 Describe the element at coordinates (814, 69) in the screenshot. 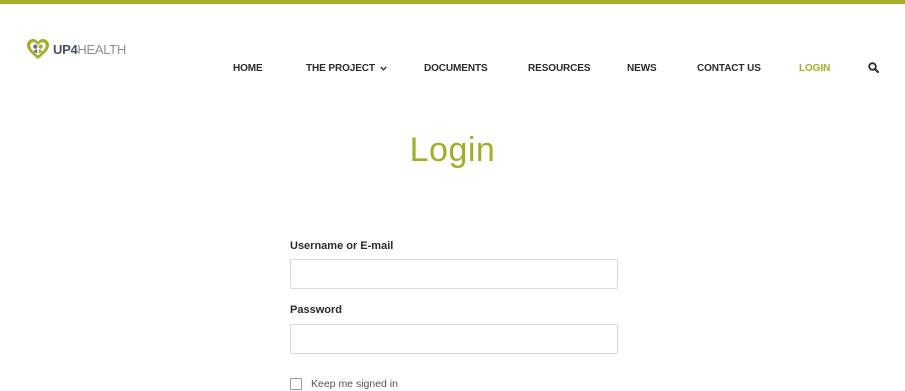

I see `nav-item-login: LOGIN` at that location.